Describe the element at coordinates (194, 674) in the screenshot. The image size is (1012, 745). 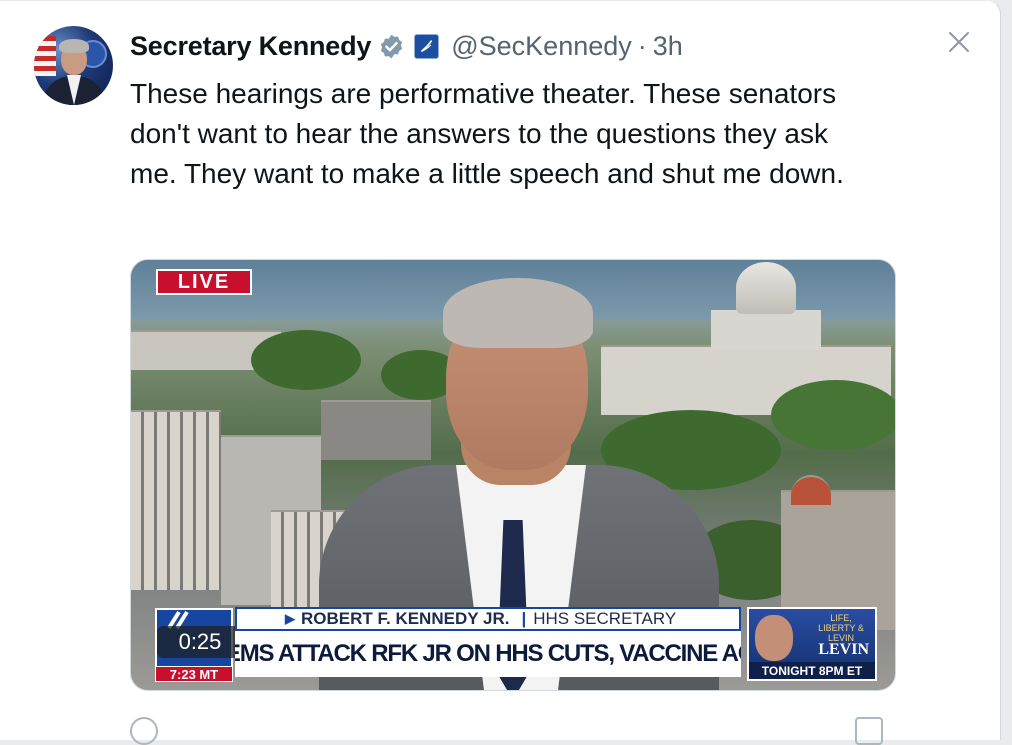
I see `broadcast-clock: 7:23 MT` at that location.